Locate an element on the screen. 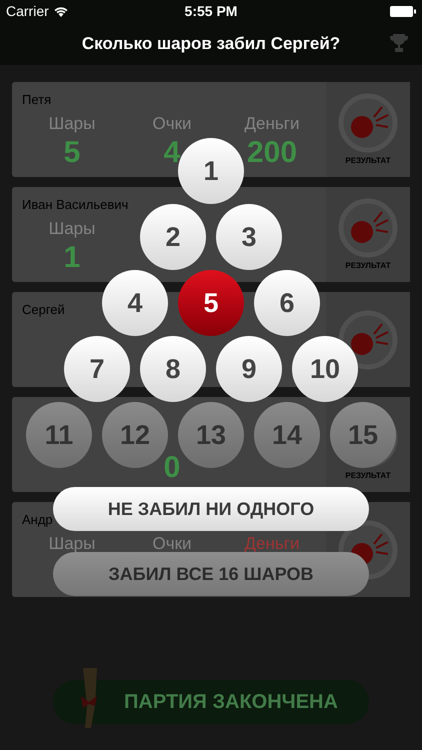  player-name: Петя is located at coordinates (37, 99).